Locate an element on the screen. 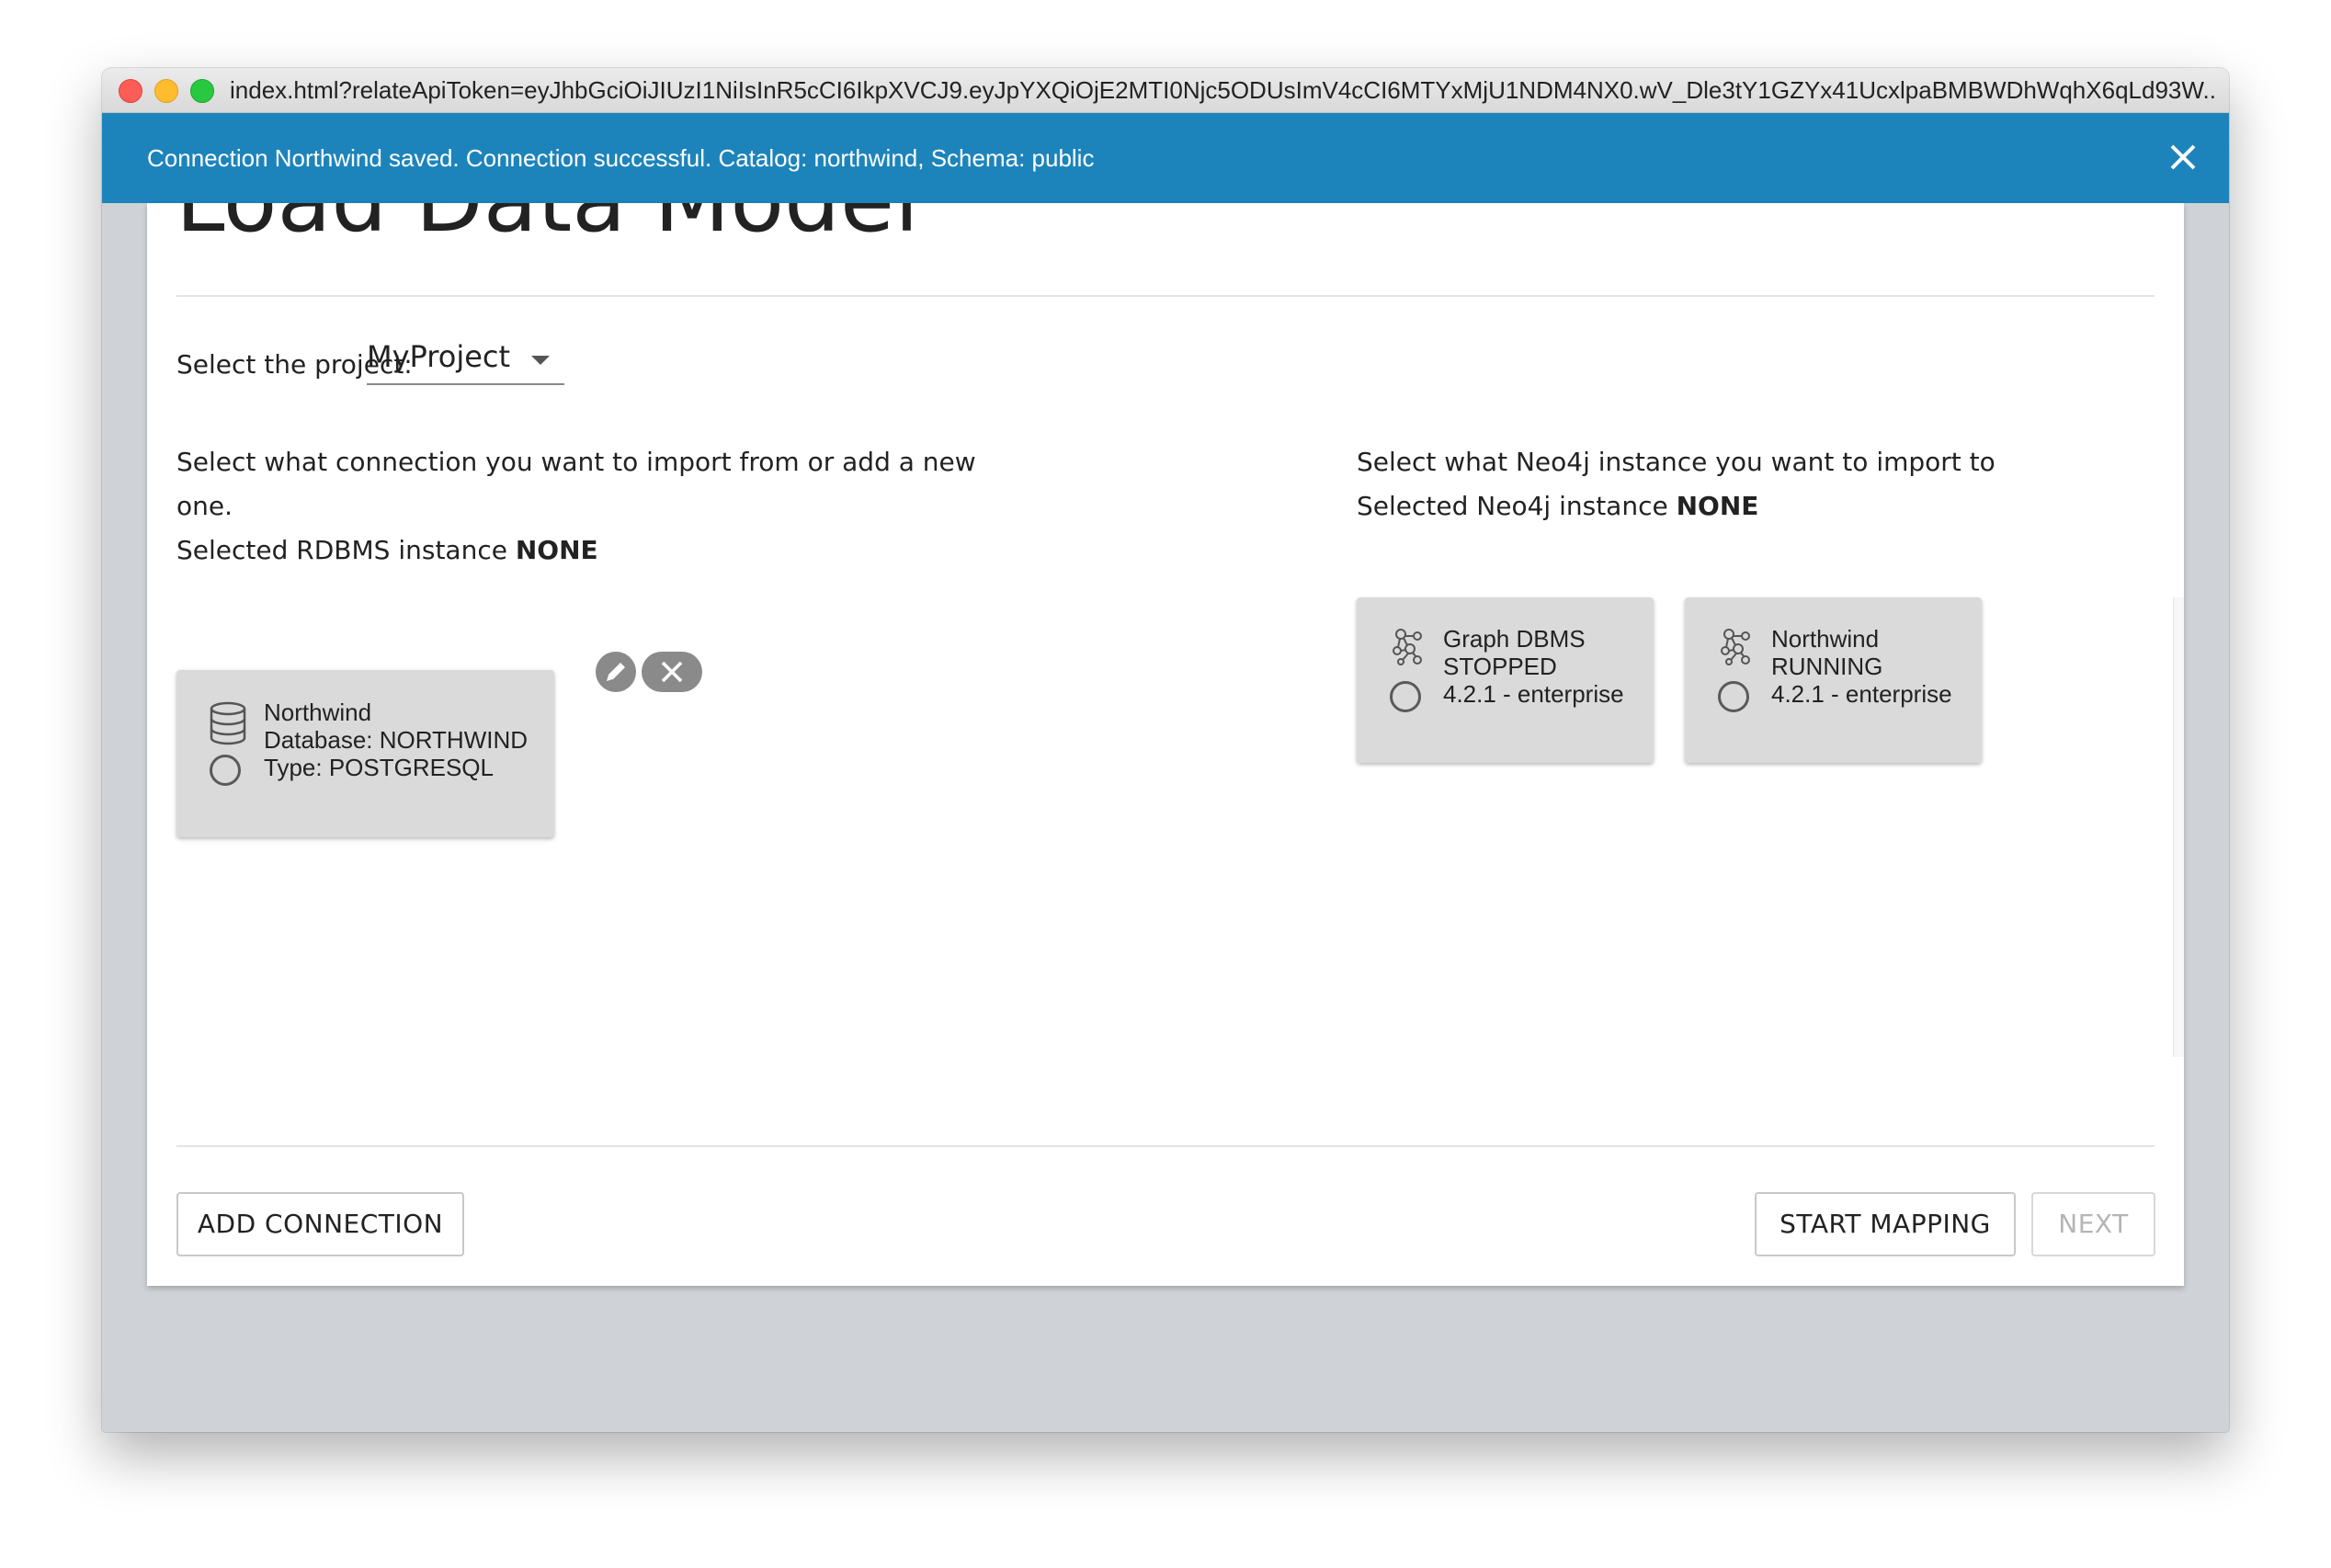 Image resolution: width=2331 pixels, height=1568 pixels. footer-divider is located at coordinates (1165, 1146).